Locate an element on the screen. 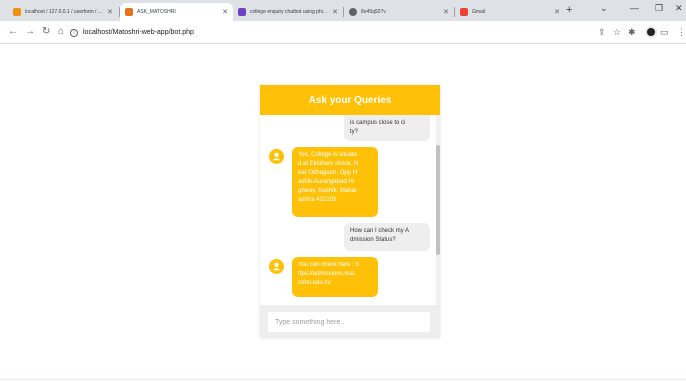 This screenshot has width=686, height=381. tab-college-enquiry: college enquiry chatbot using phi... ✕ is located at coordinates (288, 12).